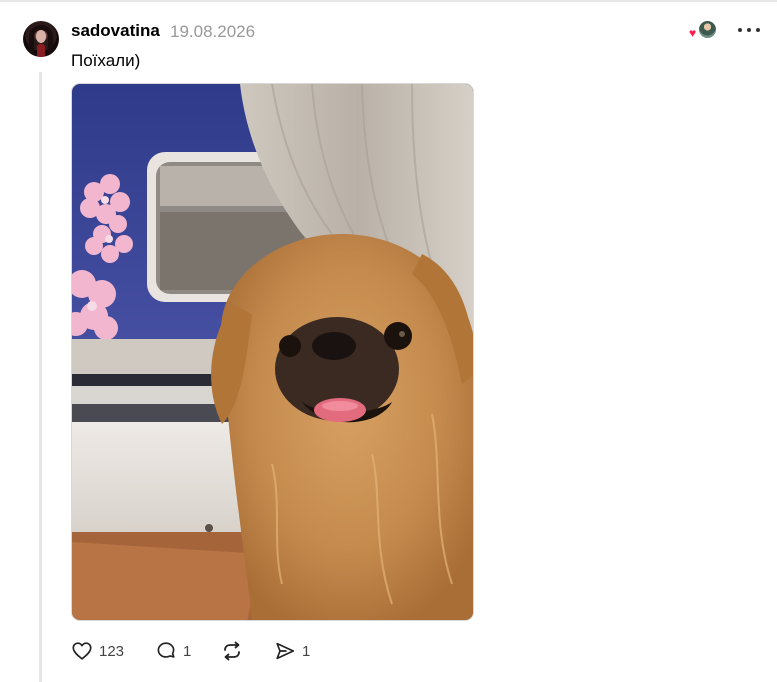  I want to click on more-options-button, so click(749, 30).